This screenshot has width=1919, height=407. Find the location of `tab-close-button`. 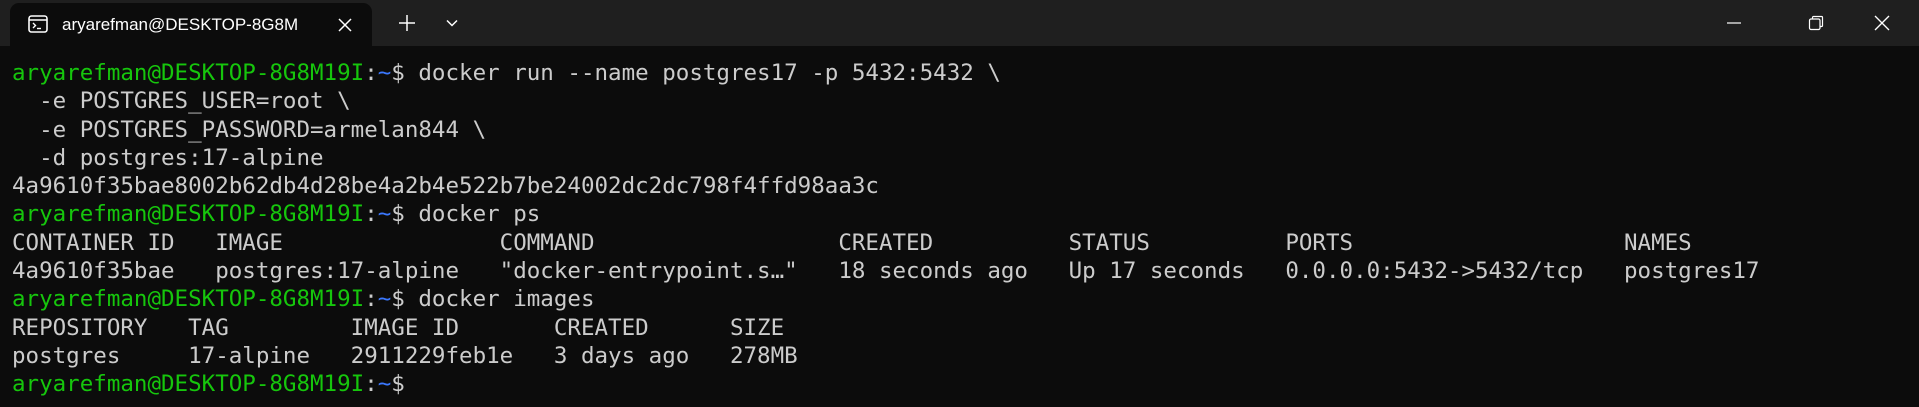

tab-close-button is located at coordinates (345, 25).